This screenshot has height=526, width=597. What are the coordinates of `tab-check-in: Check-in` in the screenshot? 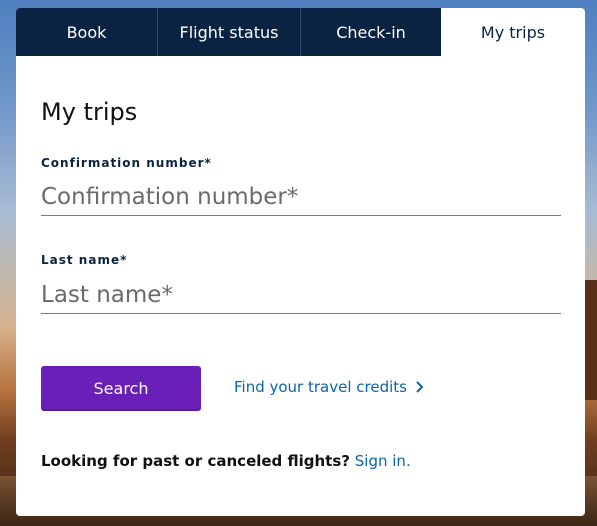 It's located at (371, 32).